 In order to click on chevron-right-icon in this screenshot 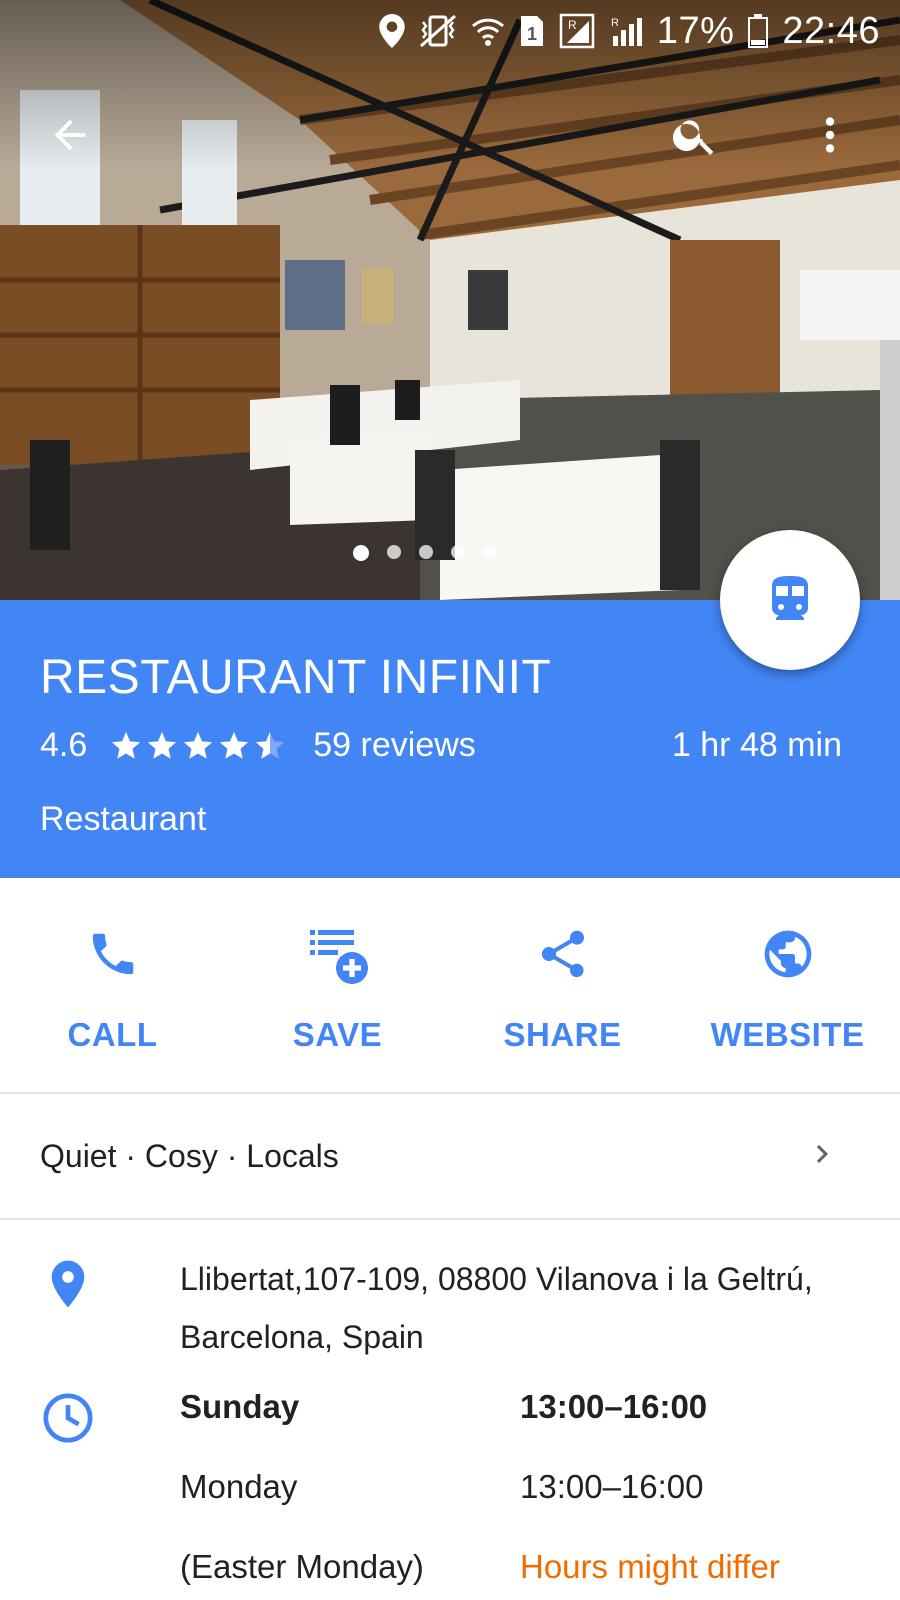, I will do `click(822, 1154)`.